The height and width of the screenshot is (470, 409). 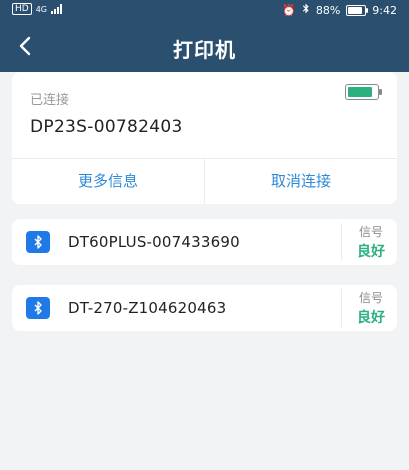 I want to click on nav-bar: 打印机, so click(x=204, y=46).